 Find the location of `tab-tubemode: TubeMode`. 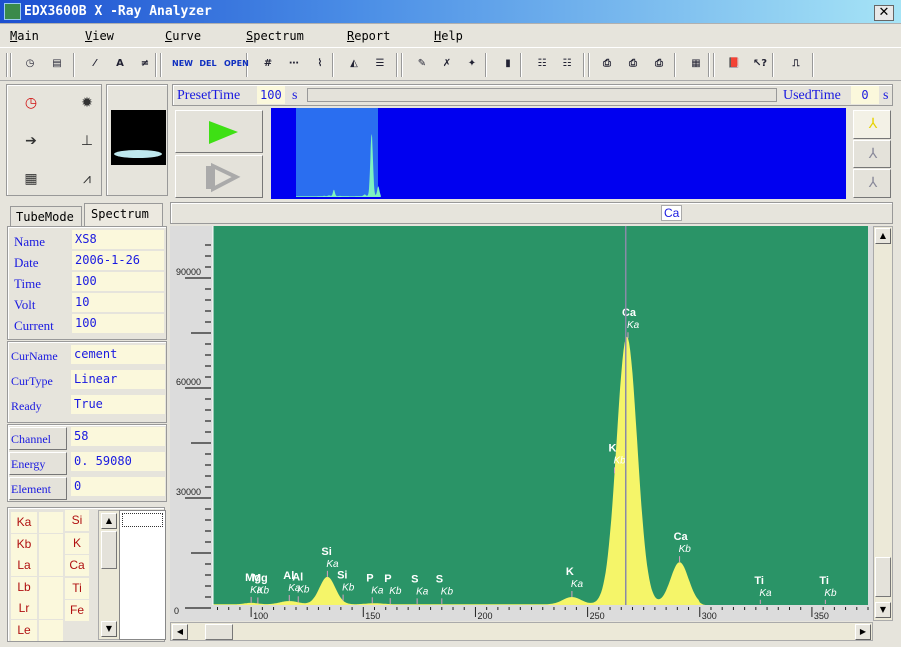

tab-tubemode: TubeMode is located at coordinates (46, 216).